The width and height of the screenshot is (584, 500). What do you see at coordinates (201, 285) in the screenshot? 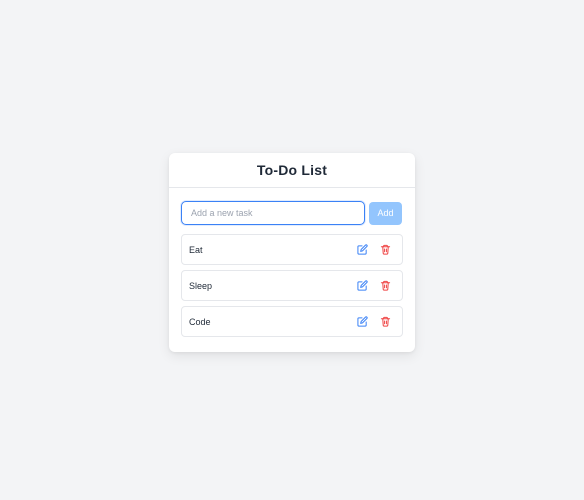
I see `task-label: Sleep` at bounding box center [201, 285].